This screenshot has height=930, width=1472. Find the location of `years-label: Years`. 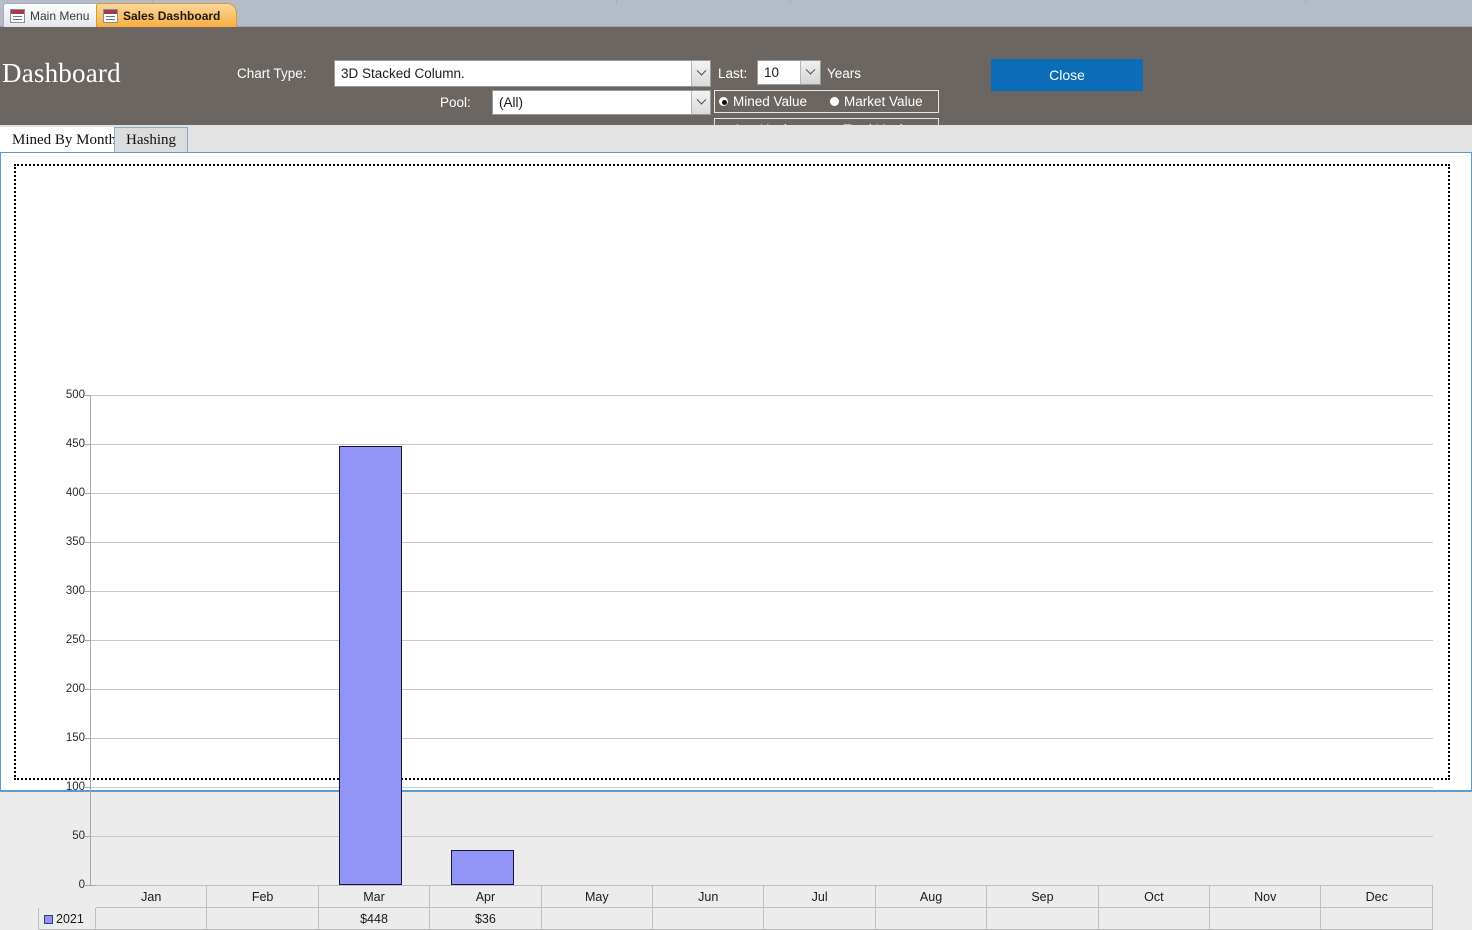

years-label: Years is located at coordinates (844, 73).